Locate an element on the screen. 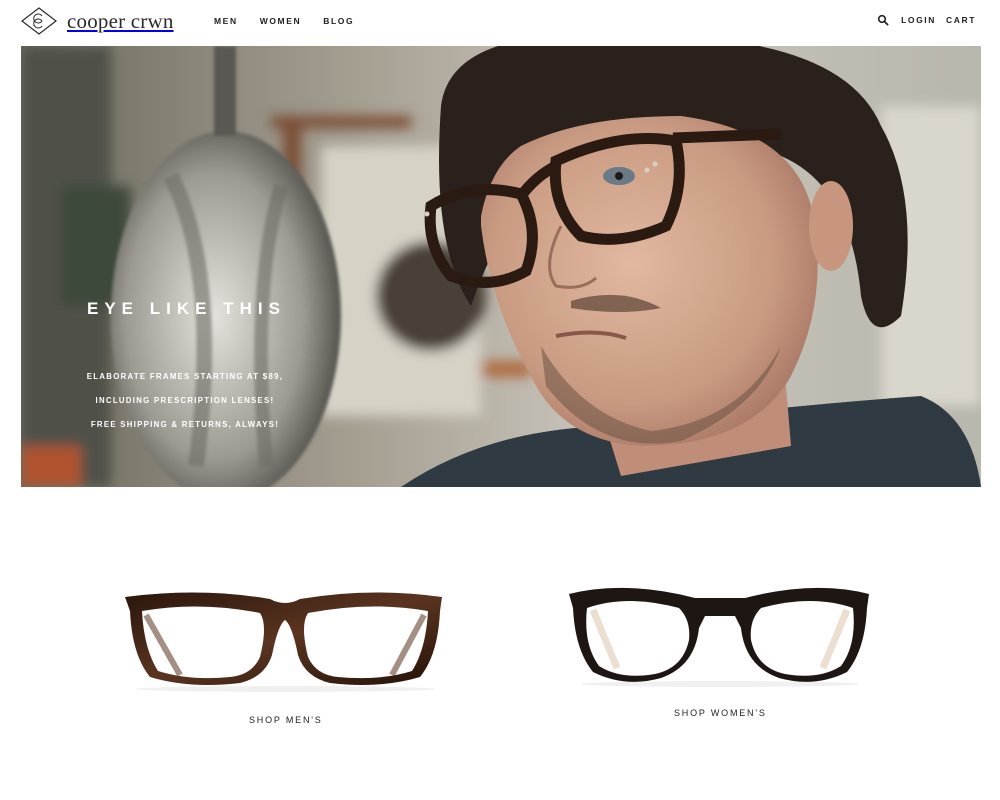 This screenshot has width=1000, height=800. login-link: LOGIN is located at coordinates (918, 20).